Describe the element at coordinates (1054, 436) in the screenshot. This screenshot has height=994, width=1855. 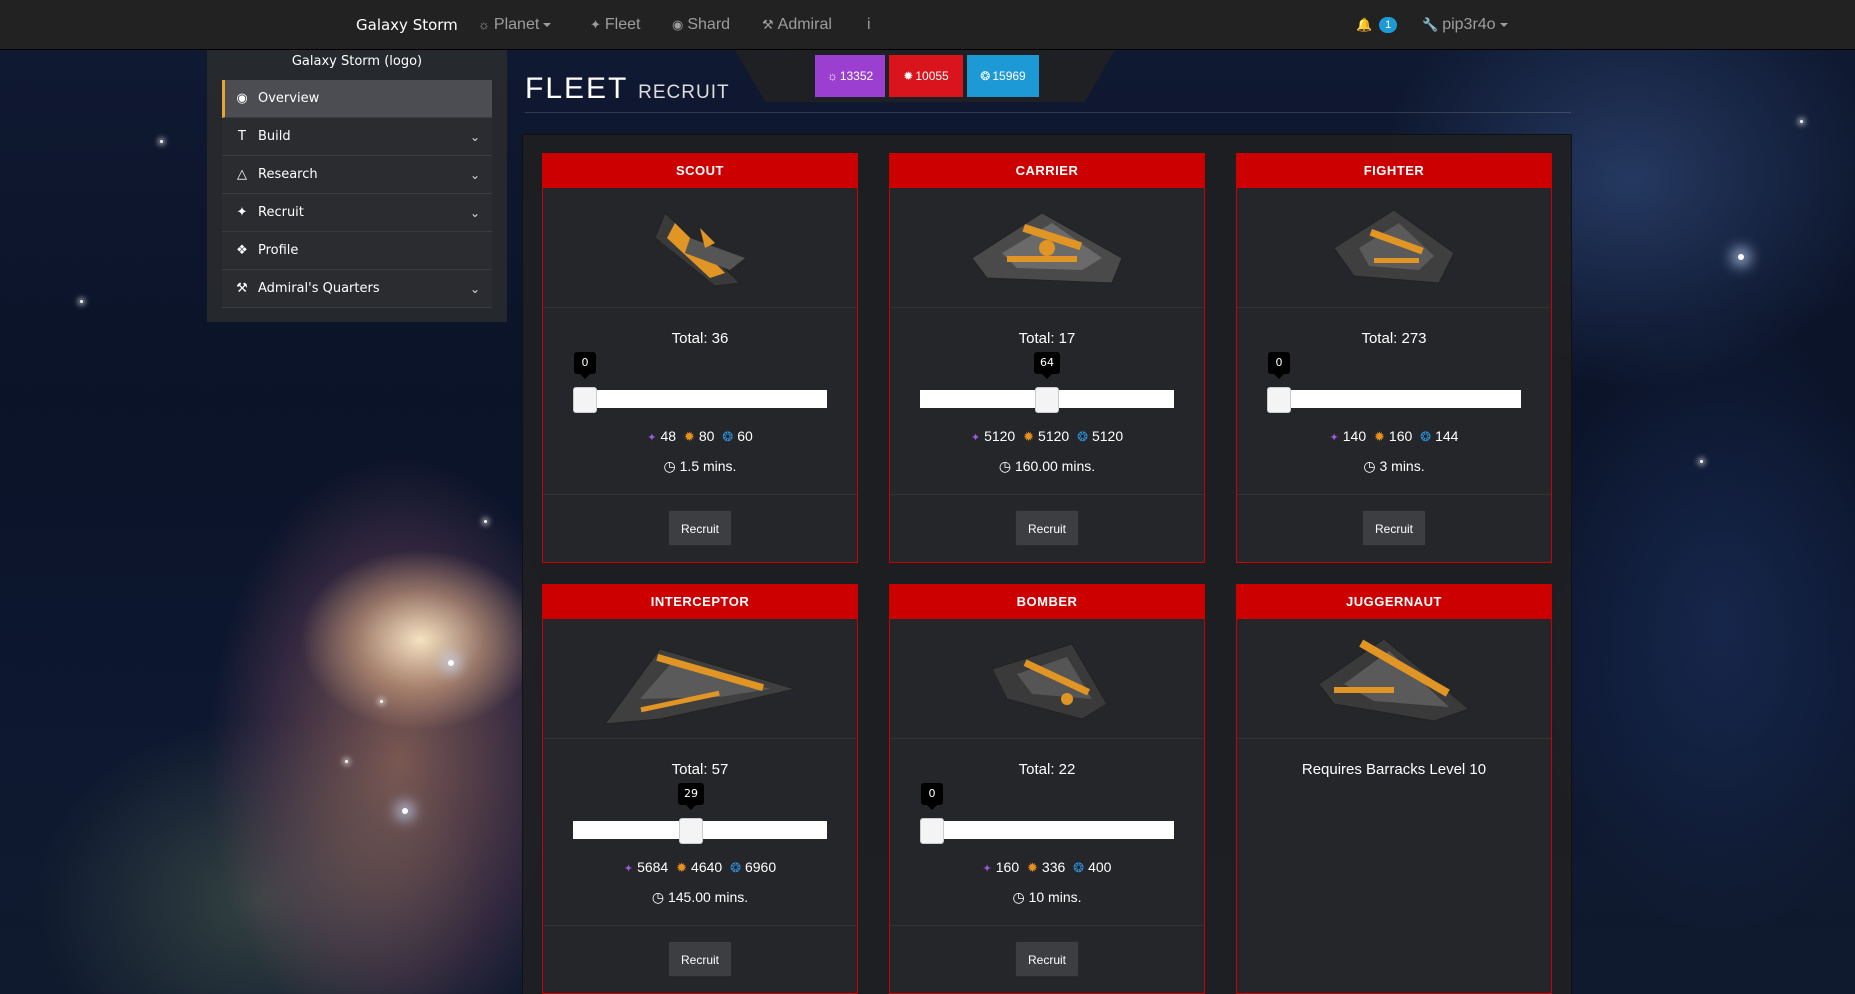
I see `cost-ore: 5120` at that location.